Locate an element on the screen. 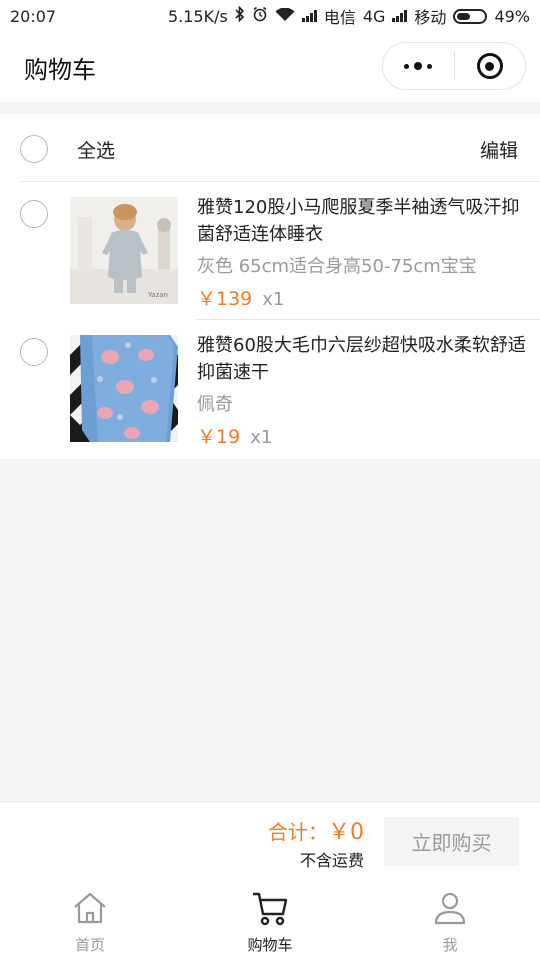 The width and height of the screenshot is (540, 960). carrier-1: 电信 is located at coordinates (339, 17).